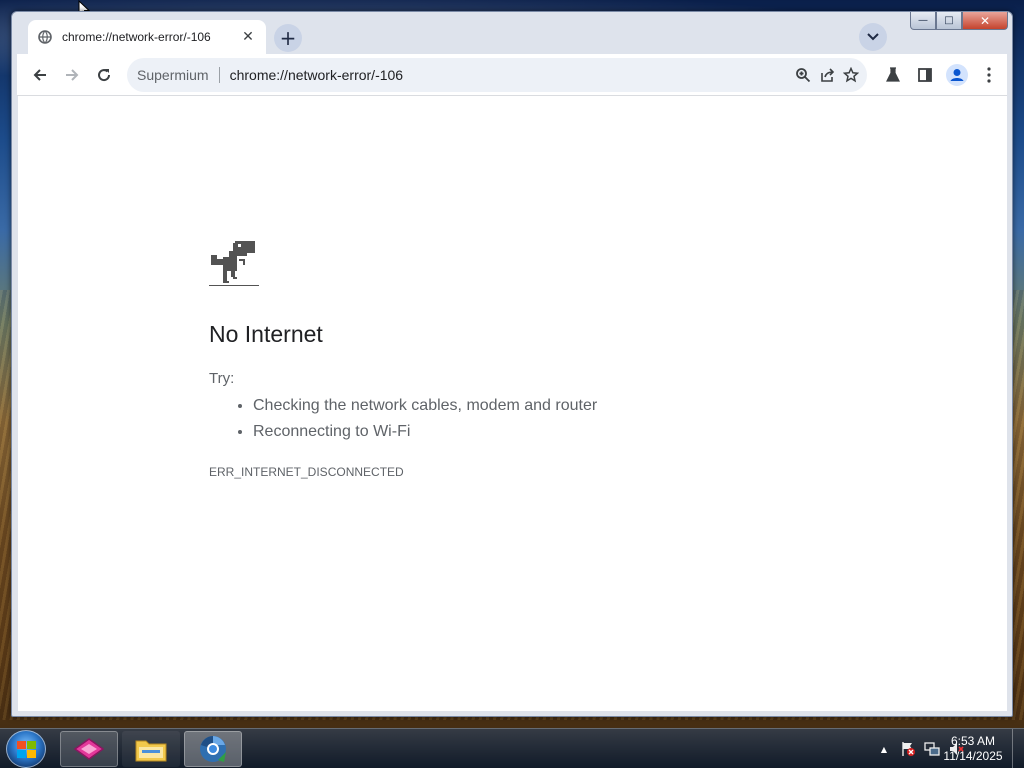 Image resolution: width=1024 pixels, height=768 pixels. I want to click on windows-logo-icon, so click(27, 750).